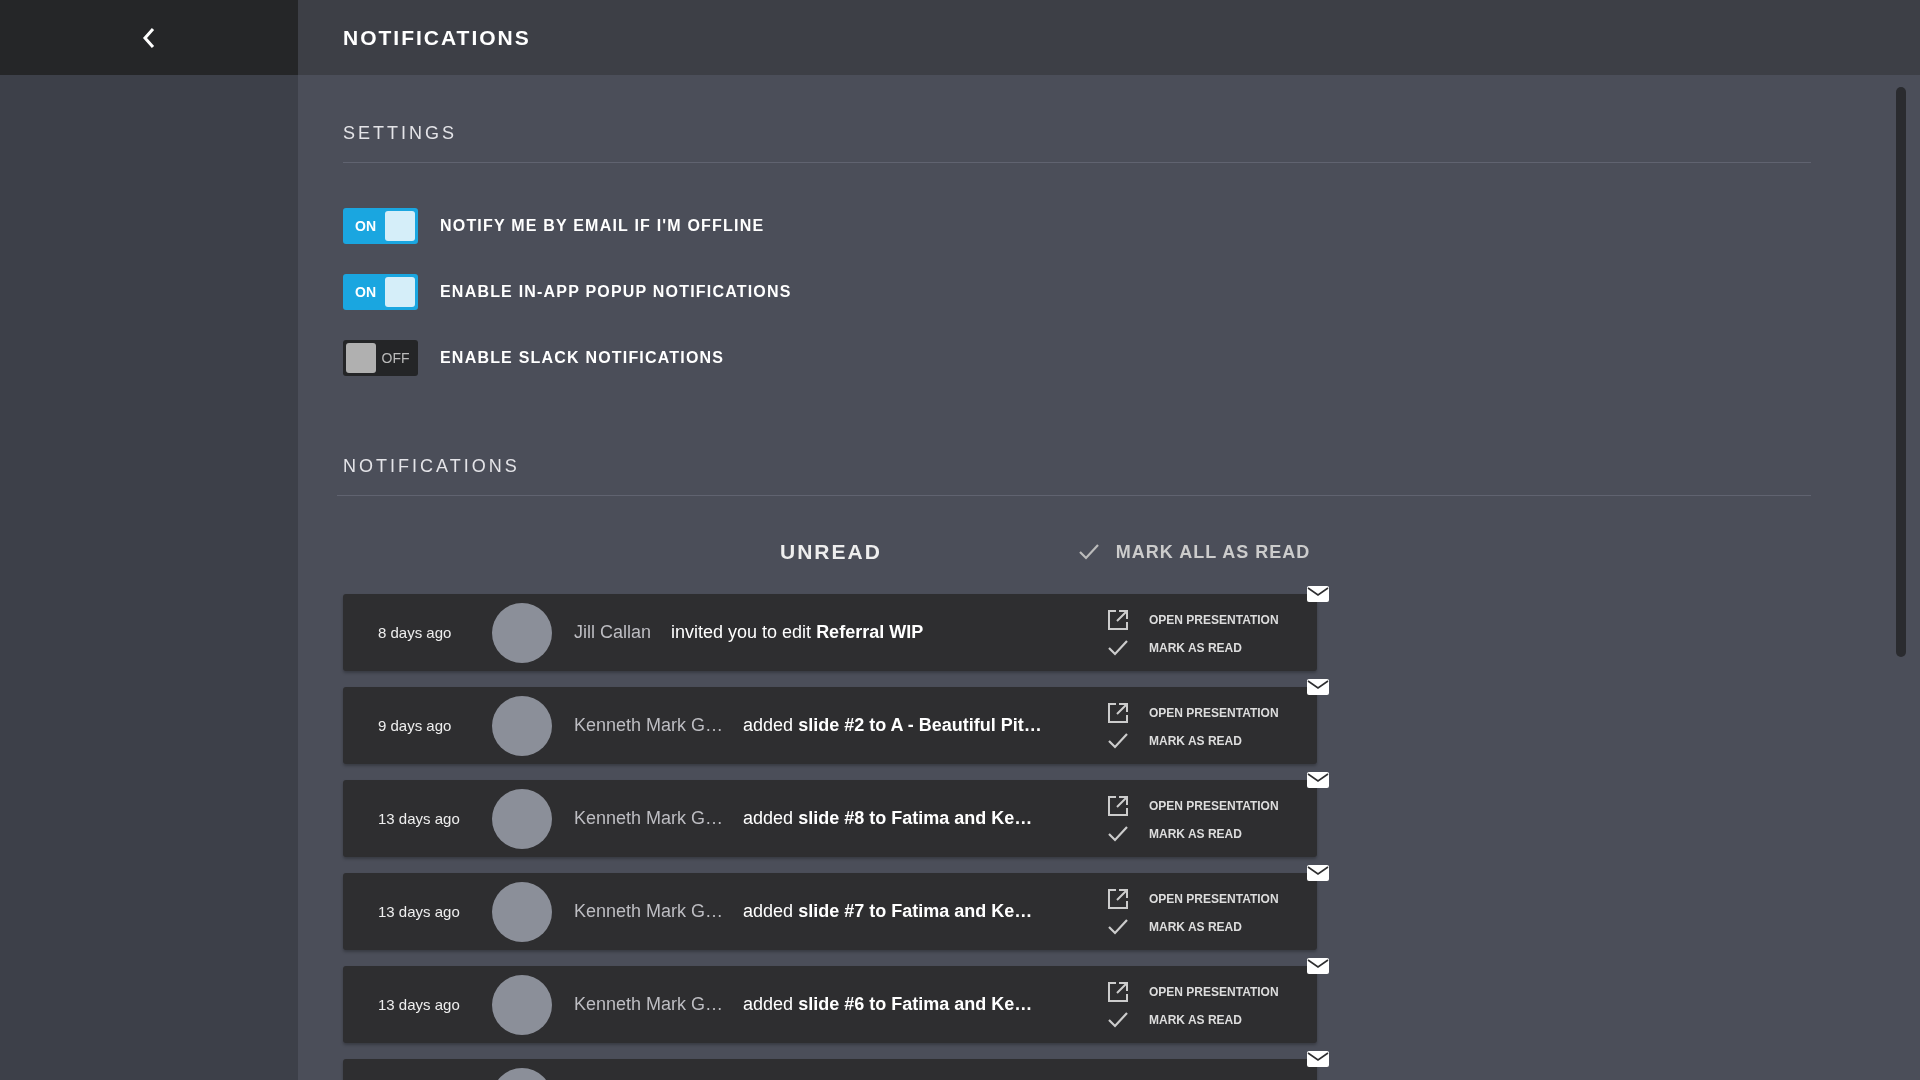  I want to click on mark-all-read-button: MARK ALL AS READ, so click(1194, 552).